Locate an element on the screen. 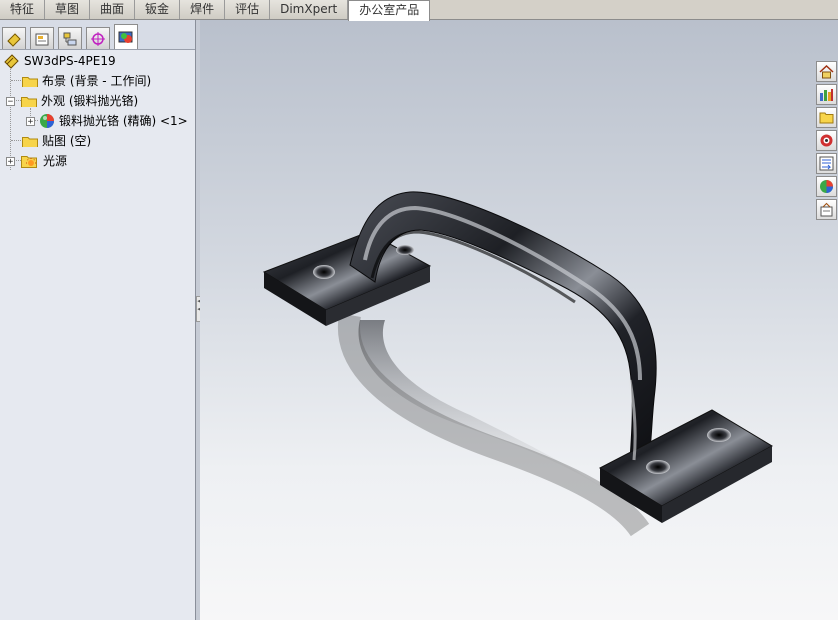  task-file-explorer-button is located at coordinates (826, 117).